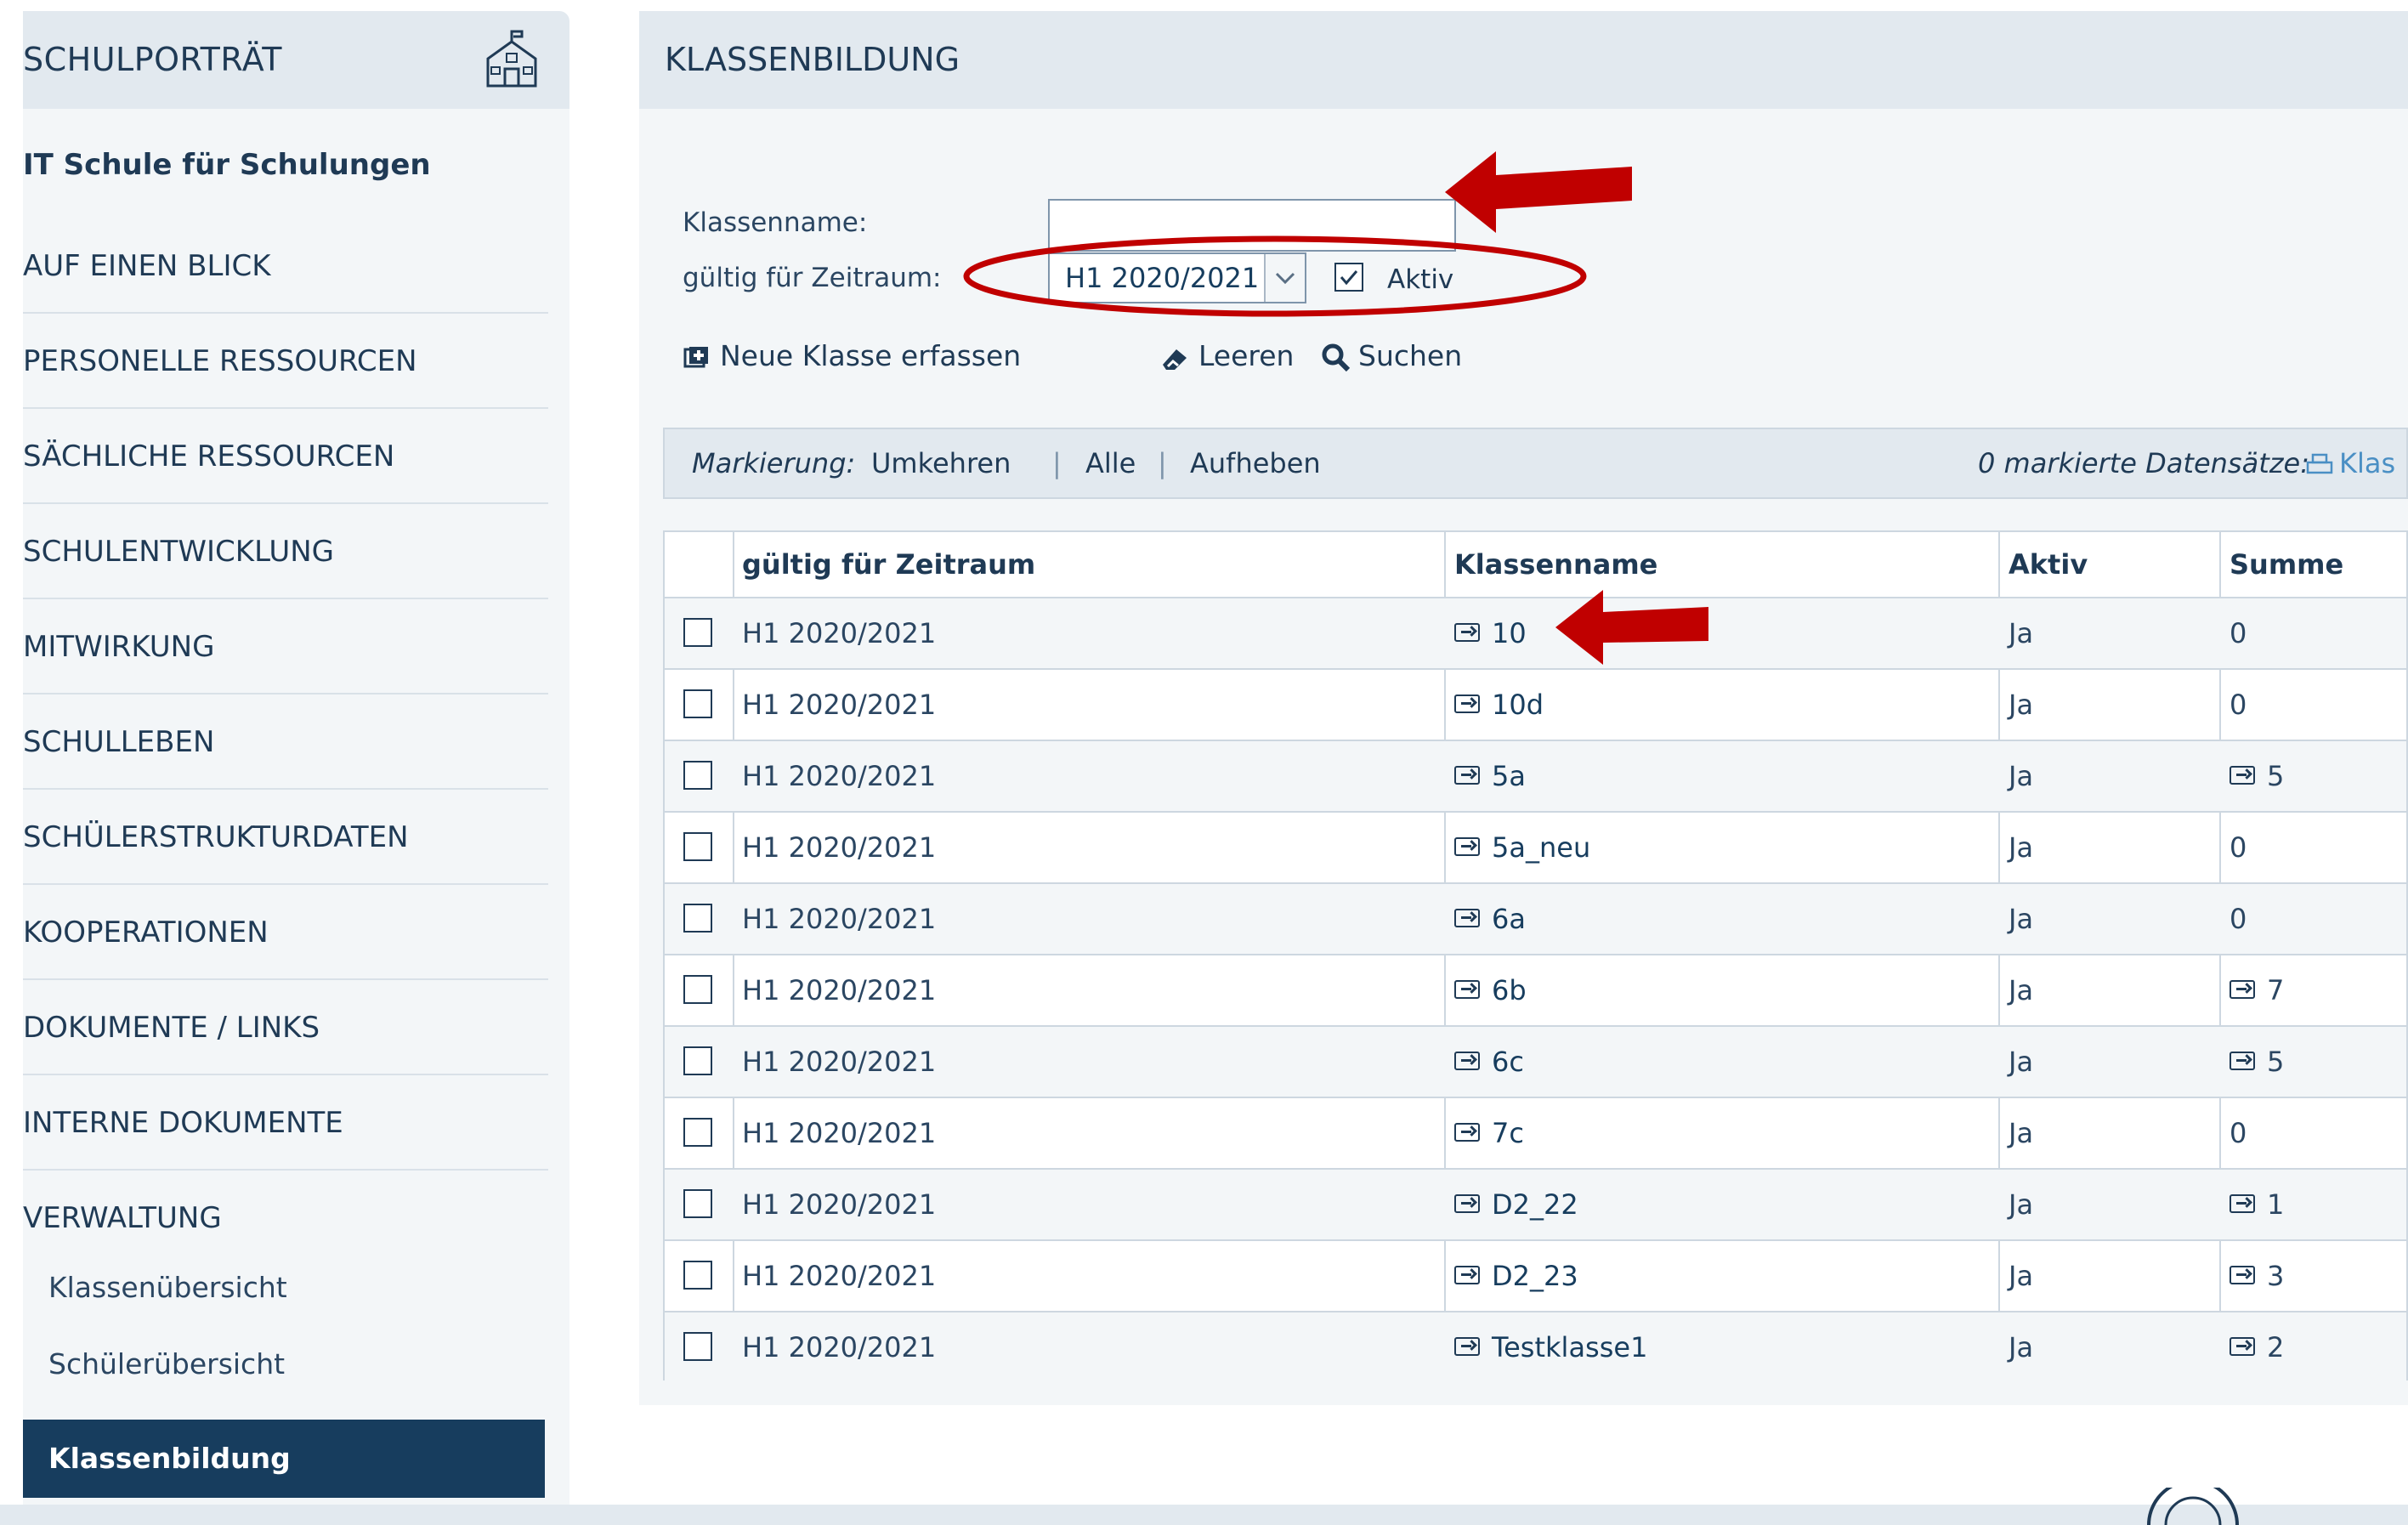  Describe the element at coordinates (285, 1218) in the screenshot. I see `sidebar-item: VERWALTUNG` at that location.